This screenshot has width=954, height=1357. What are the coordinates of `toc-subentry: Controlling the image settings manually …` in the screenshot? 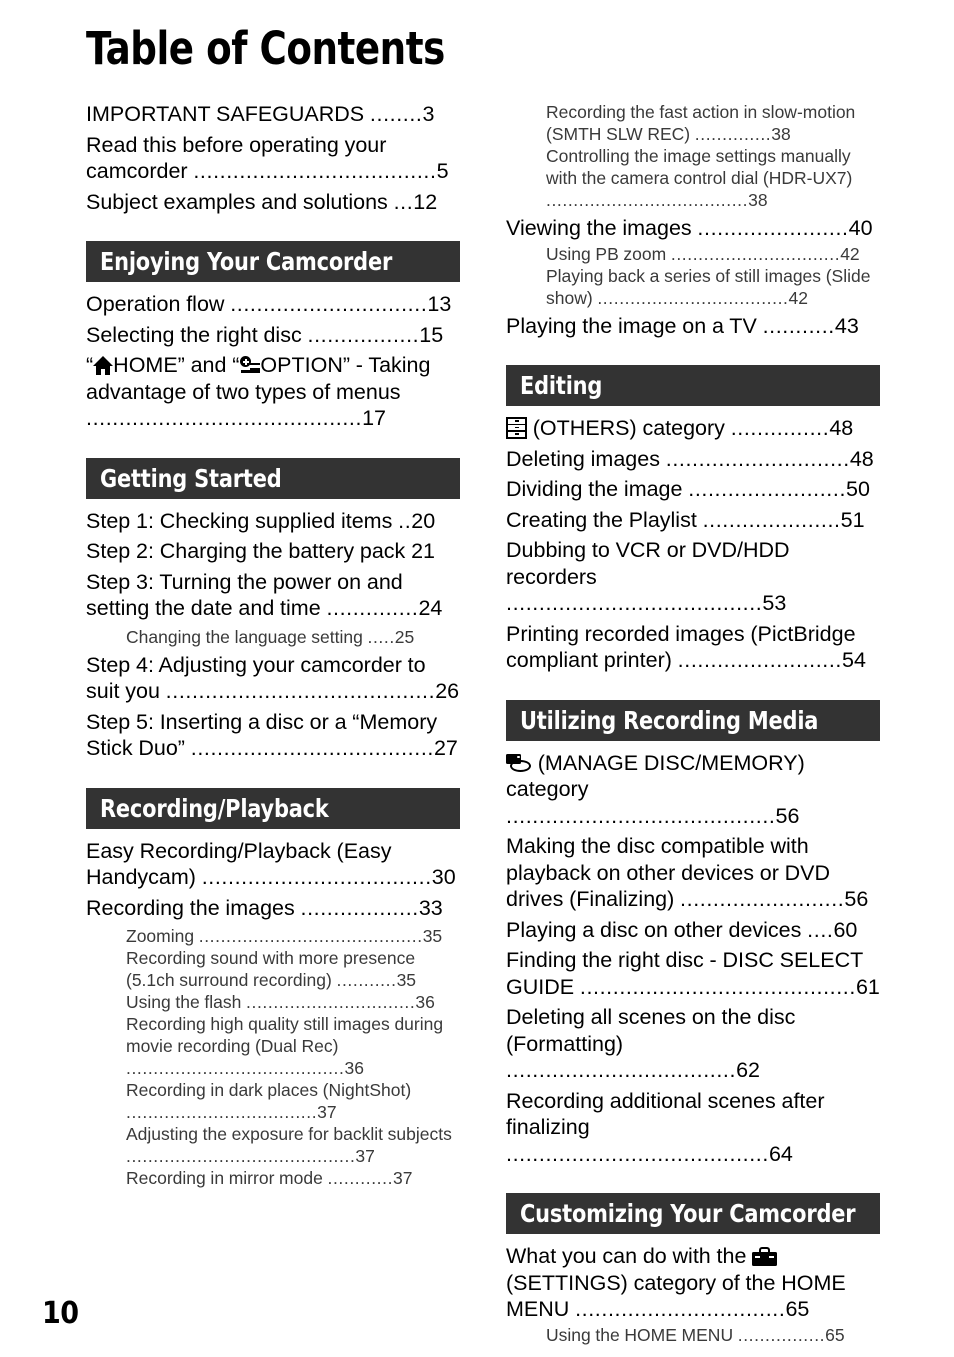 It's located at (713, 178).